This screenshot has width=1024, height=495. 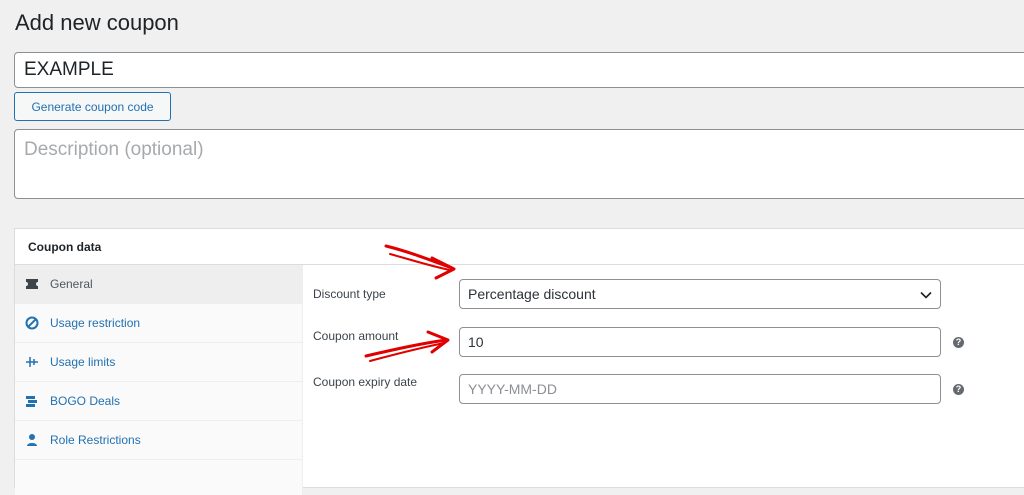 I want to click on discount-type-value: Percentage discount, so click(x=532, y=294).